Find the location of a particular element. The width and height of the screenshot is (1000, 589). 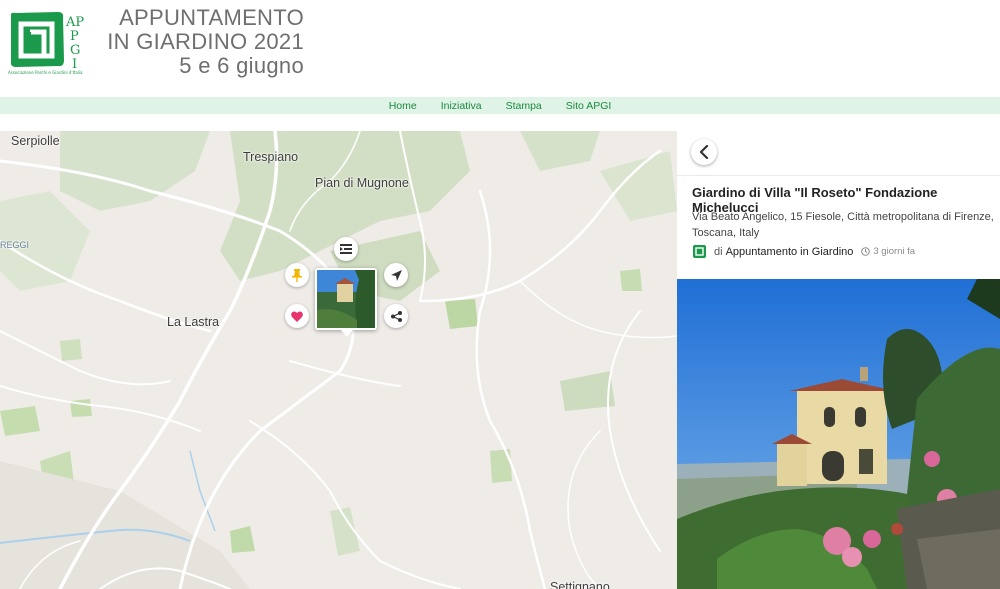

svg-text: G is located at coordinates (75, 50).